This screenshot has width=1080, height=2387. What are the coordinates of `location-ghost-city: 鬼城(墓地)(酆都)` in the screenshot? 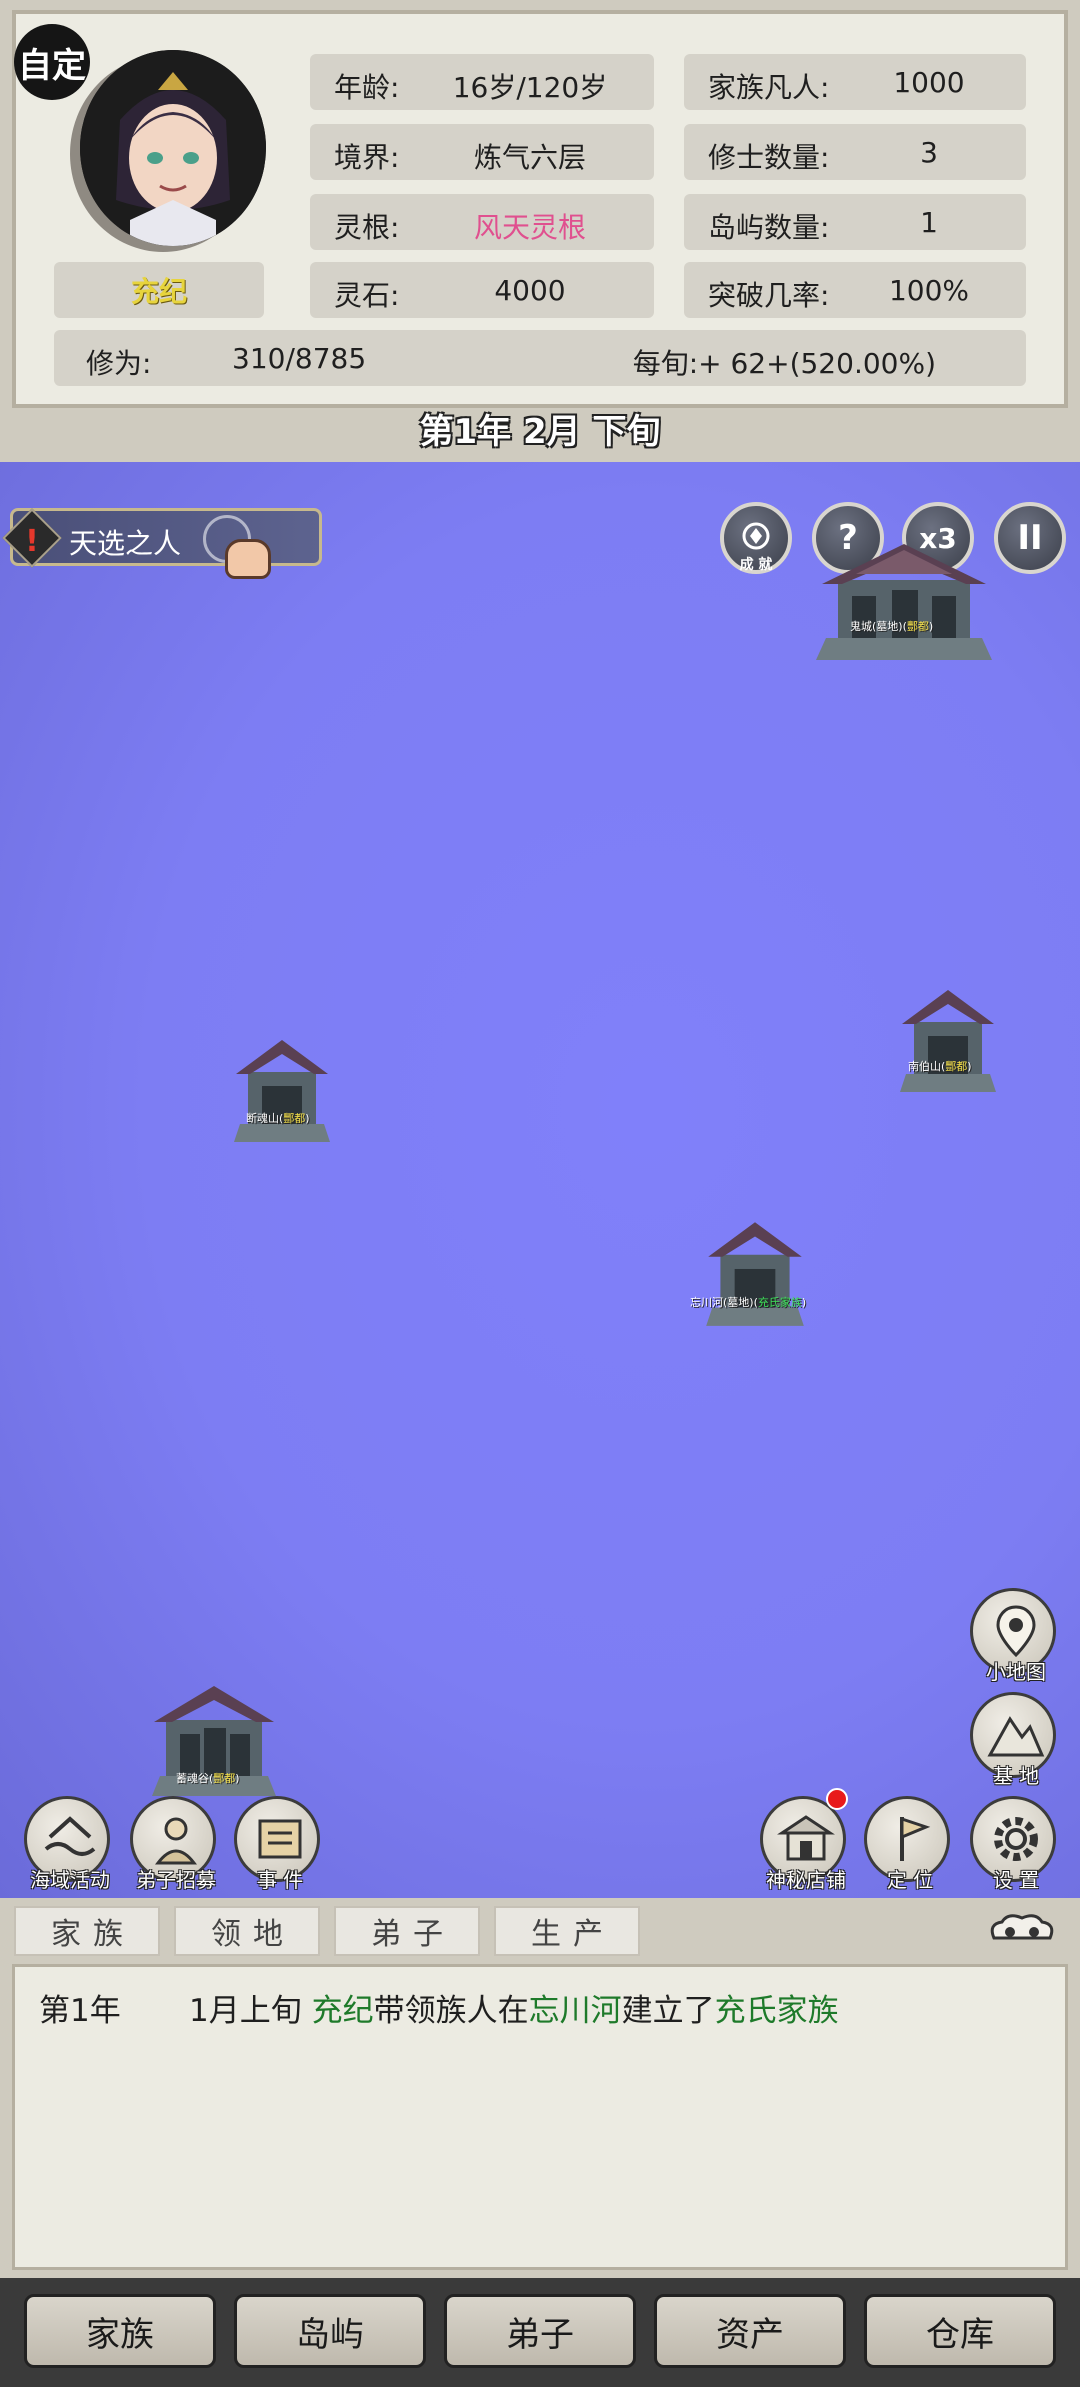 It's located at (904, 601).